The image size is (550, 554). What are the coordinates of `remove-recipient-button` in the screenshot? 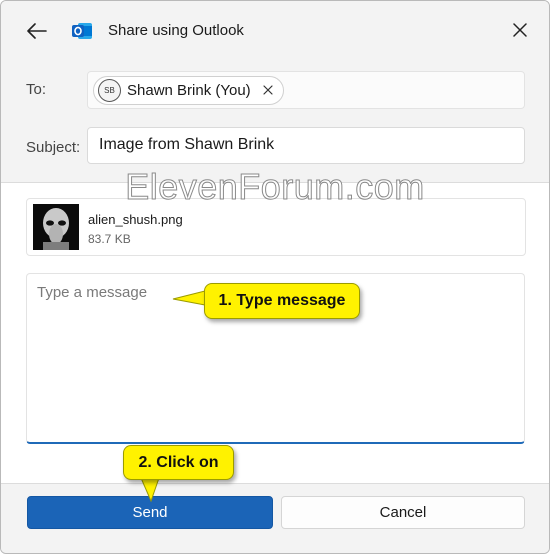 It's located at (268, 90).